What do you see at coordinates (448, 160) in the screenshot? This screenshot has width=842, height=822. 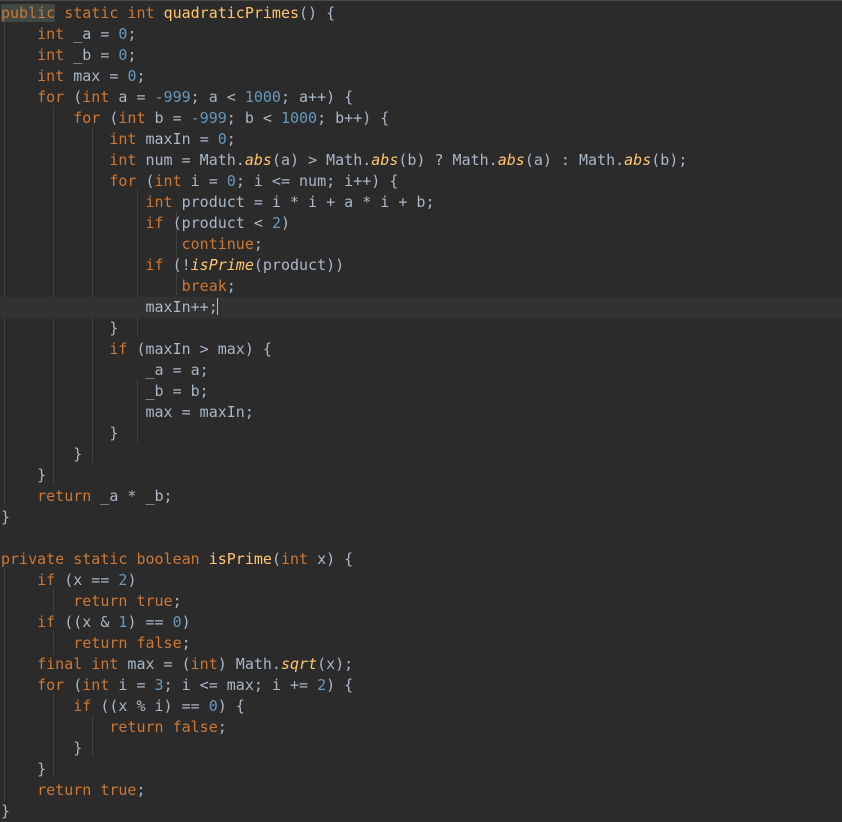 I see `code-token: (b) ? Math.` at bounding box center [448, 160].